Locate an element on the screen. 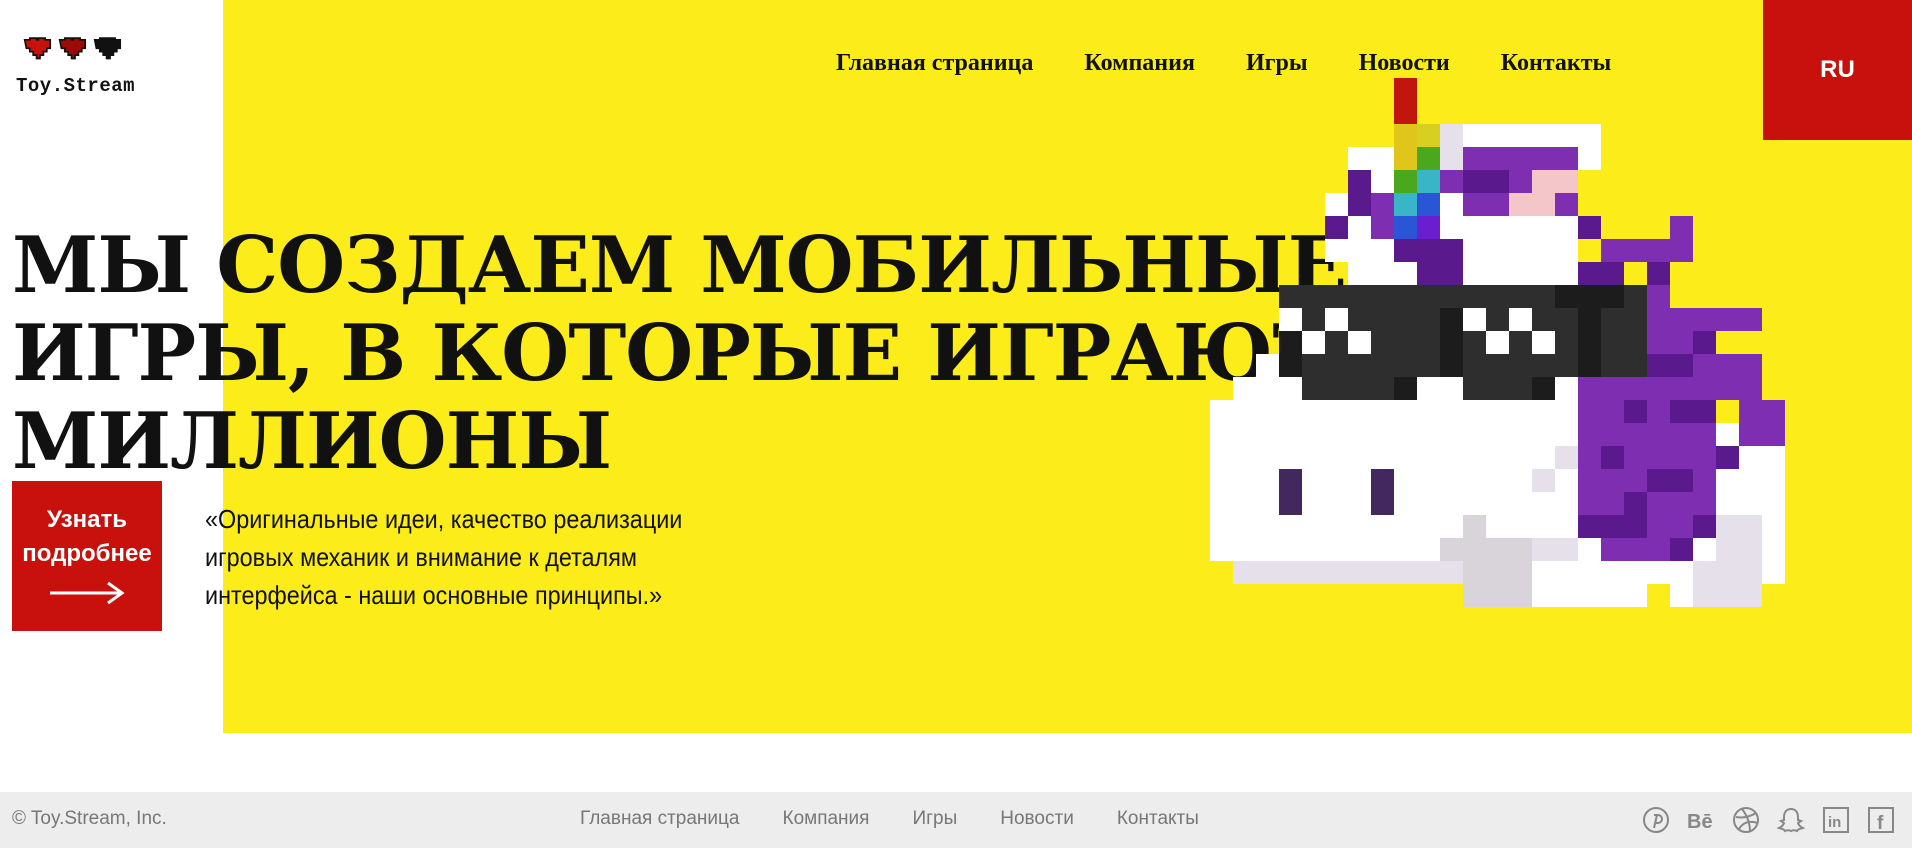  footer-nav-contacts: Контакты is located at coordinates (1158, 819).